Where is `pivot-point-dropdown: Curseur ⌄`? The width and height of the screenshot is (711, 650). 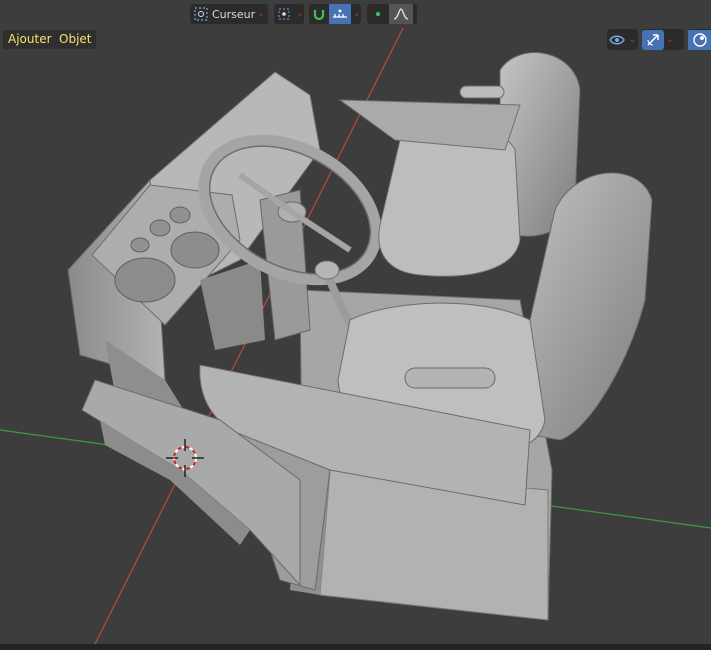
pivot-point-dropdown: Curseur ⌄ is located at coordinates (229, 14).